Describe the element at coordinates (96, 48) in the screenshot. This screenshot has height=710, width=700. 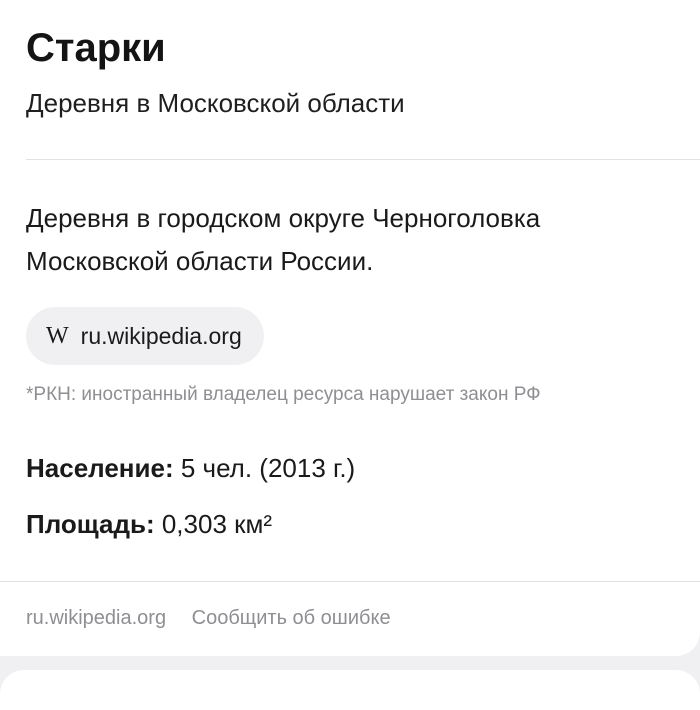
I see `card-title: Старки` at that location.